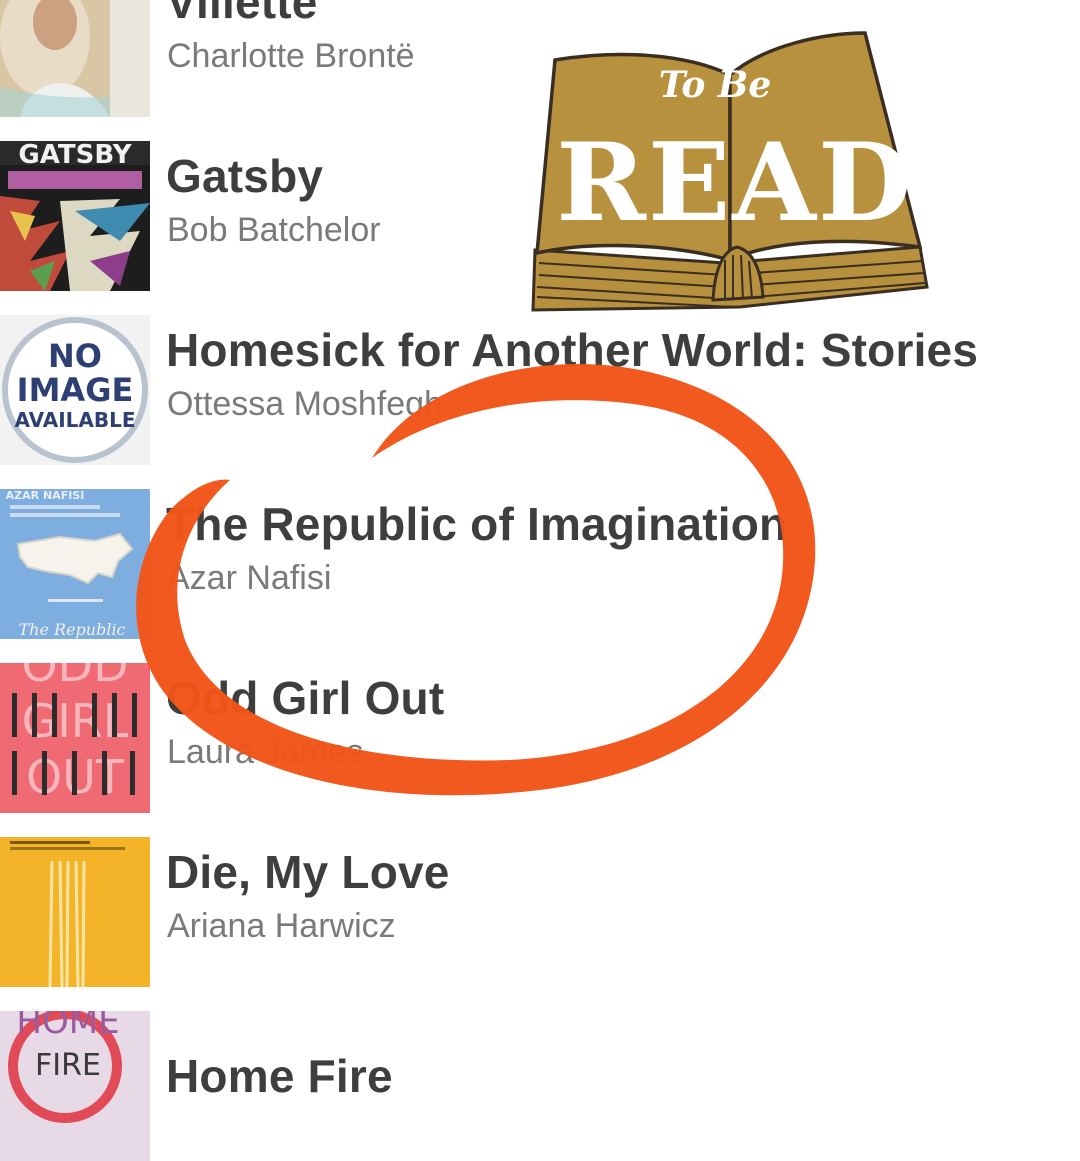  What do you see at coordinates (75, 564) in the screenshot?
I see `republic-cover: AZAR NAFISI The Republic` at bounding box center [75, 564].